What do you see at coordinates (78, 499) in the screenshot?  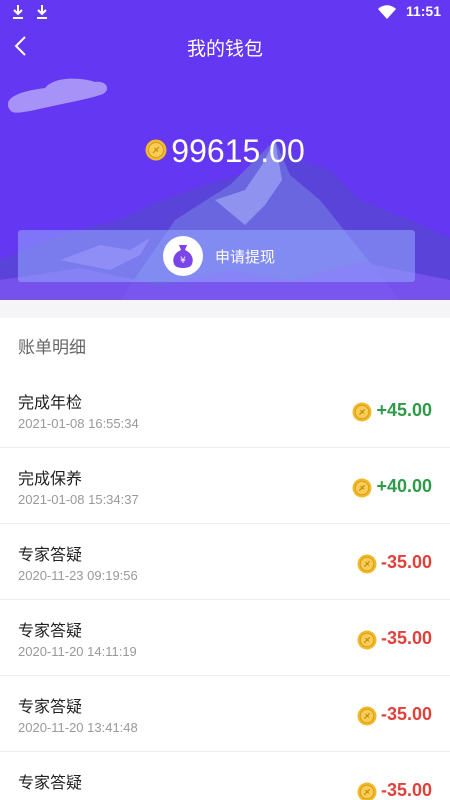 I see `bill-date: 2021-01-08 15:34:37` at bounding box center [78, 499].